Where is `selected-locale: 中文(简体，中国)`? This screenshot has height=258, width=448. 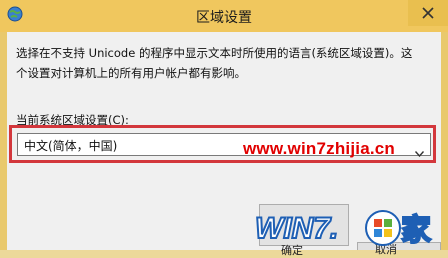
selected-locale: 中文(简体，中国) is located at coordinates (71, 146).